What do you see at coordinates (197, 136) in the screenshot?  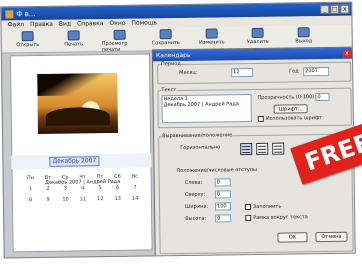 I see `alignment-group-label: Выравнивание/положение` at bounding box center [197, 136].